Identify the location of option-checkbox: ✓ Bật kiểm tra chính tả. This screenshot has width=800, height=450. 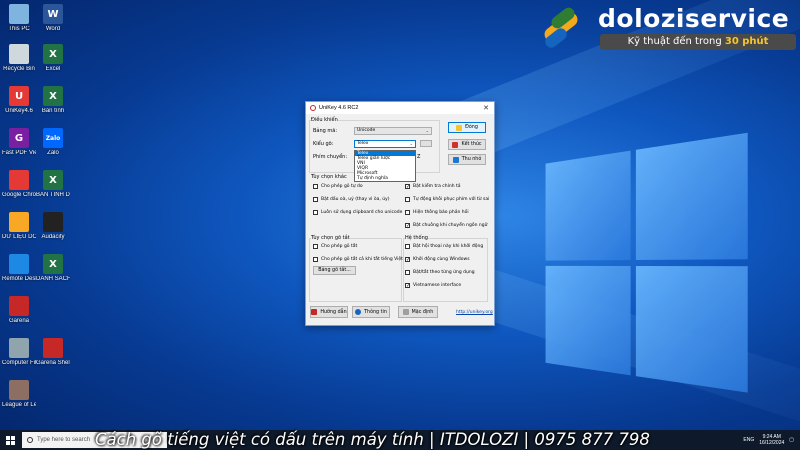
(433, 186).